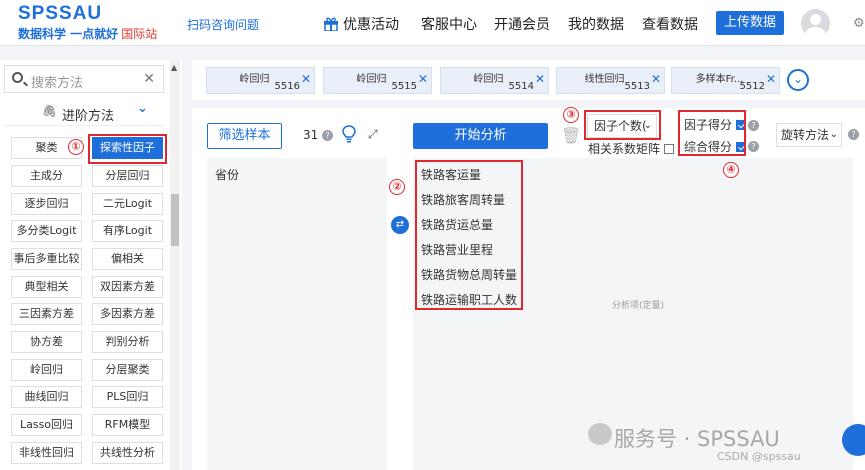  Describe the element at coordinates (127, 453) in the screenshot. I see `method-button: 共线性分析` at that location.